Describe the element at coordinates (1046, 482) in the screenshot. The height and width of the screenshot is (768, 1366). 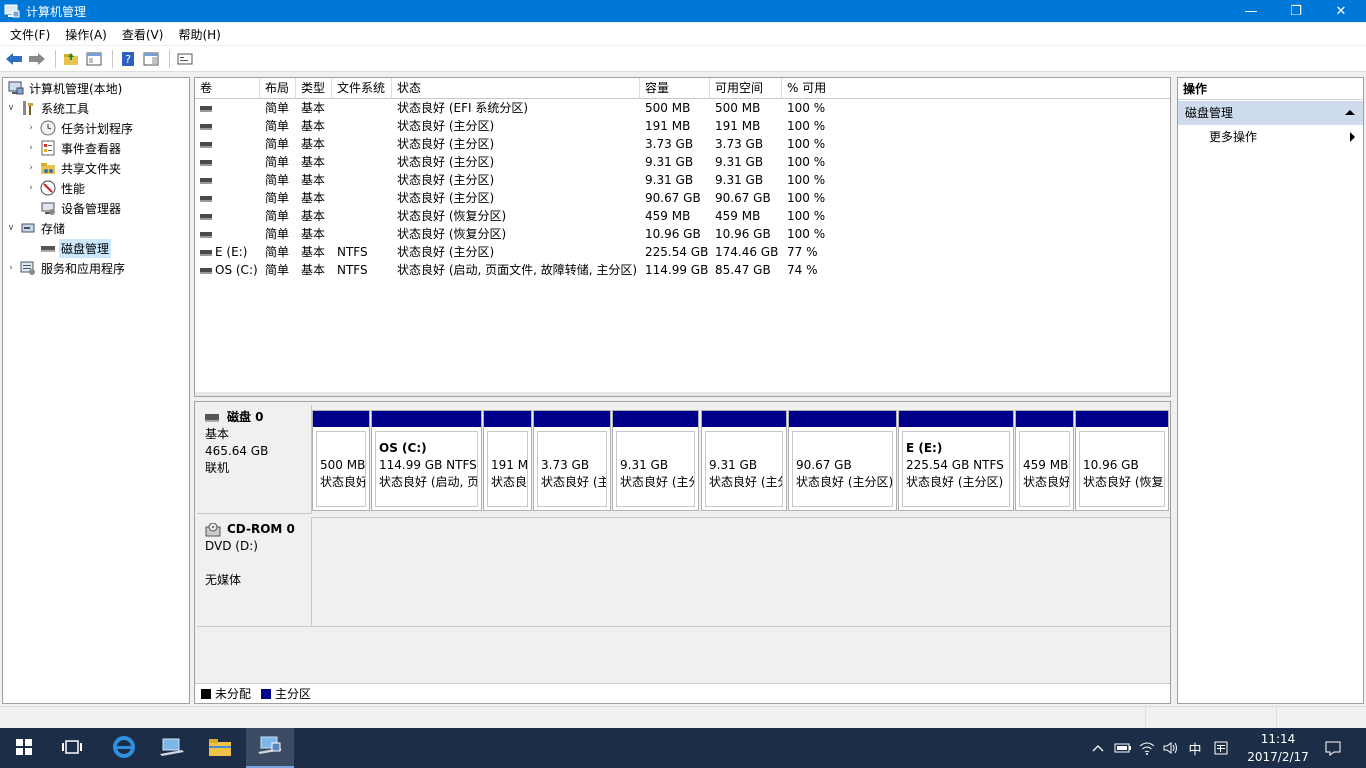
I see `partition-status: 状态良好` at that location.